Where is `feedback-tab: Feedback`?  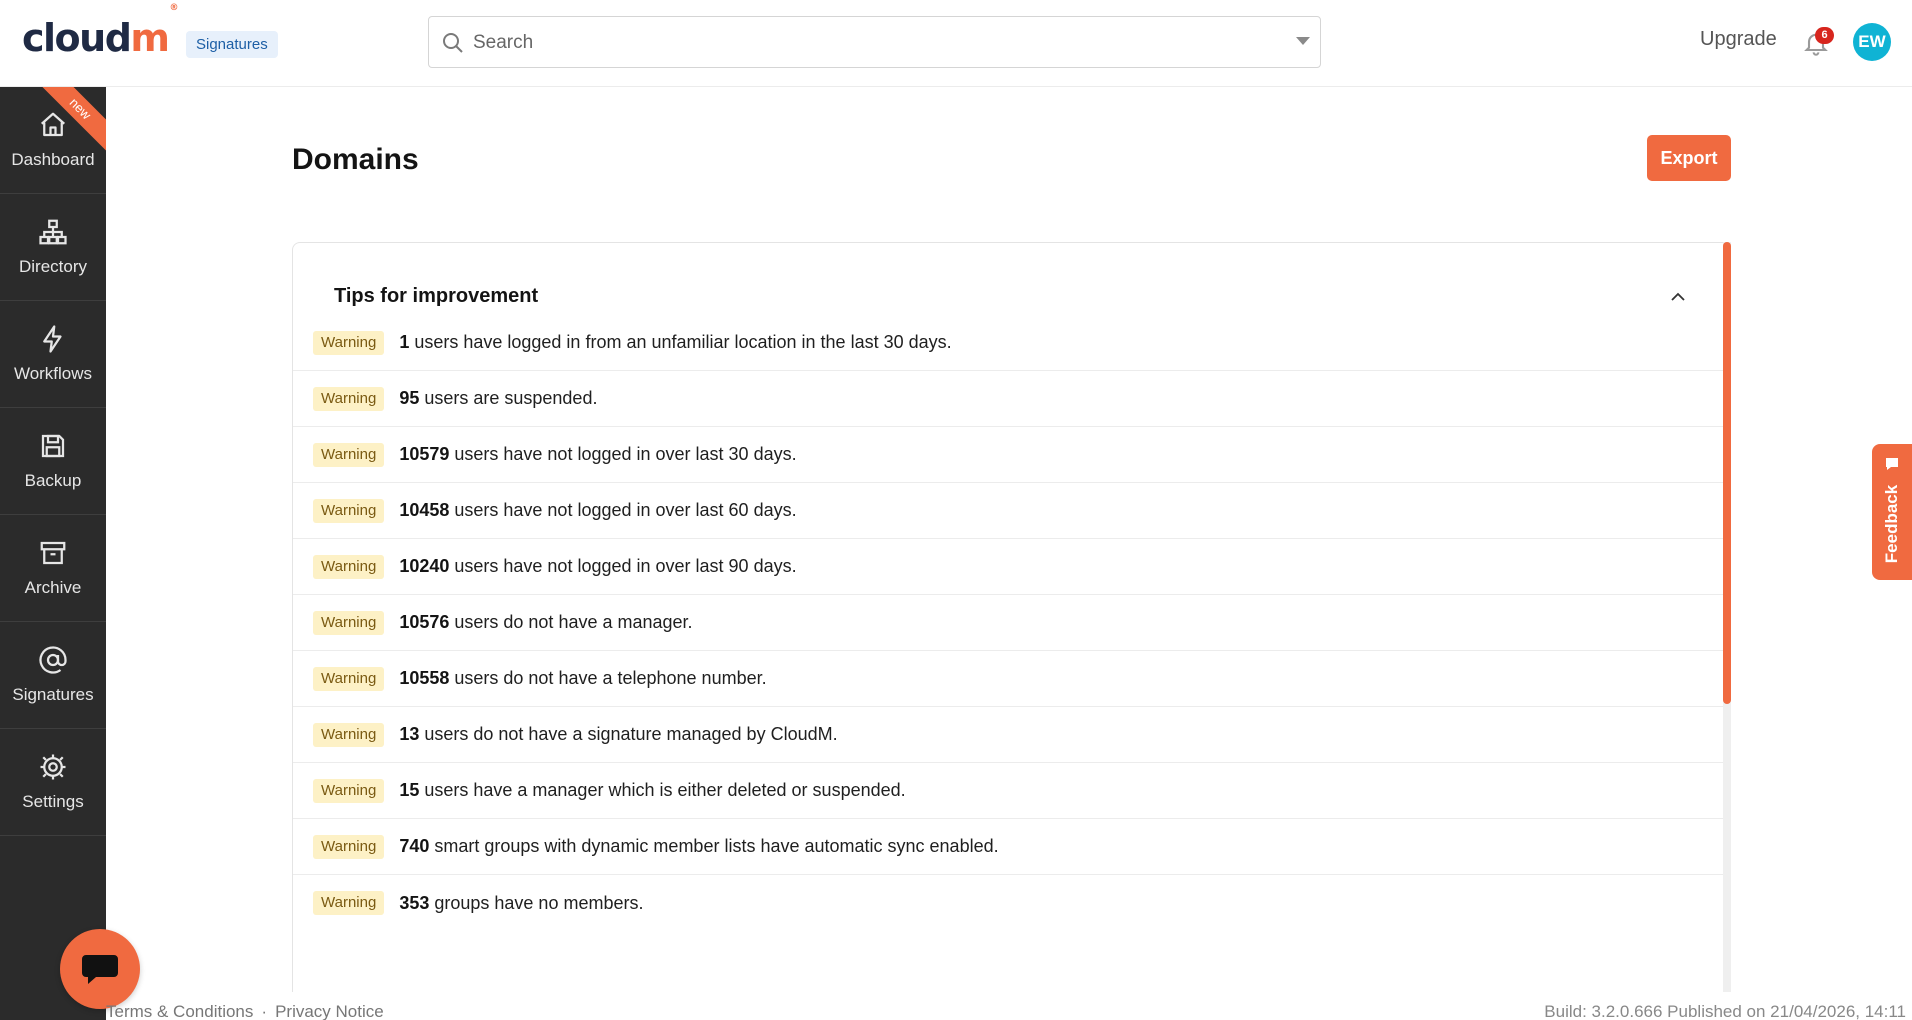 feedback-tab: Feedback is located at coordinates (1892, 512).